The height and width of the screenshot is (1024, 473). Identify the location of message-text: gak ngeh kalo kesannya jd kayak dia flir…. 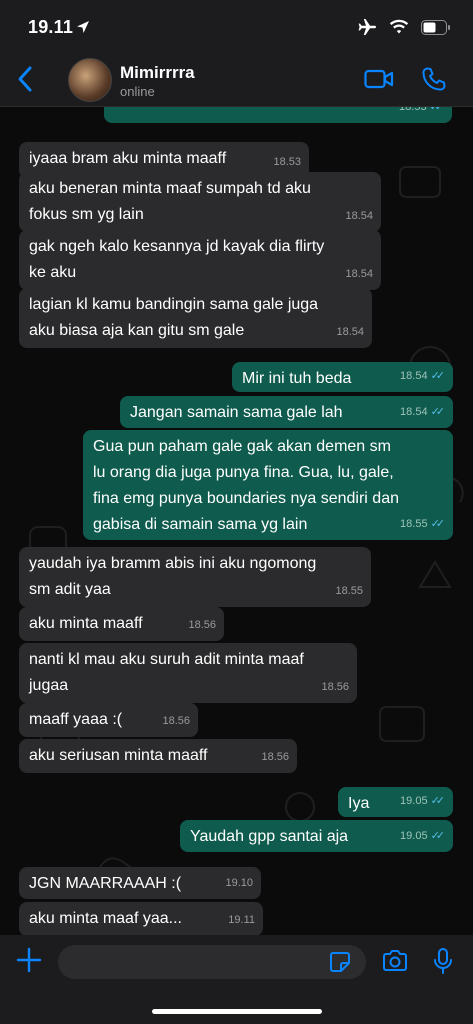
(177, 259).